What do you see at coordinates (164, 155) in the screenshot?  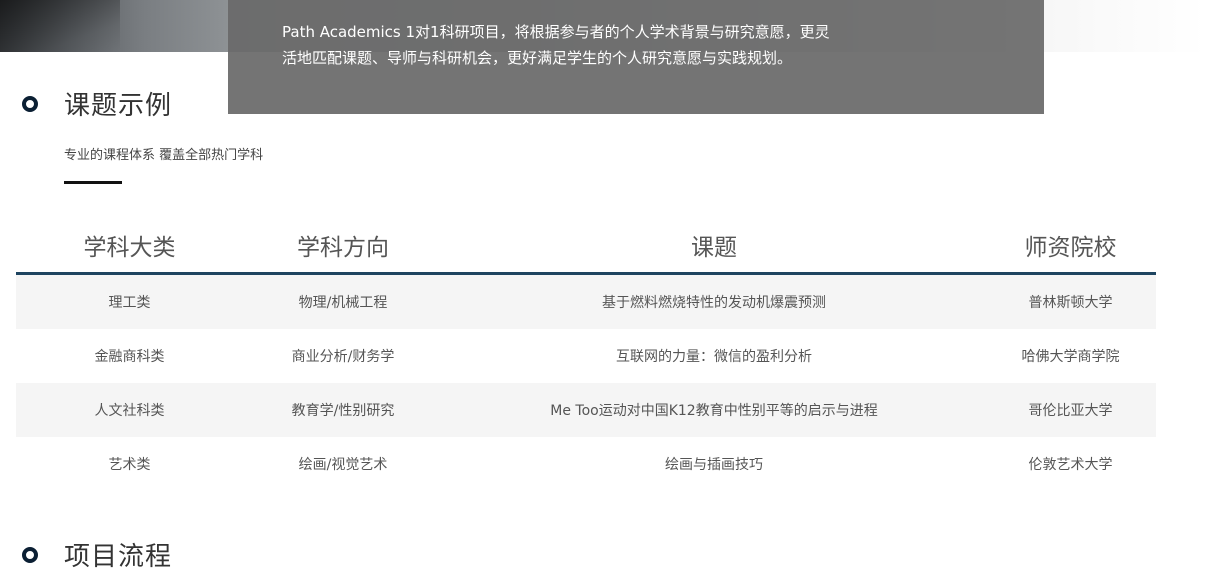 I see `section-subtitle: 专业的课程体系 覆盖全部热门学科` at bounding box center [164, 155].